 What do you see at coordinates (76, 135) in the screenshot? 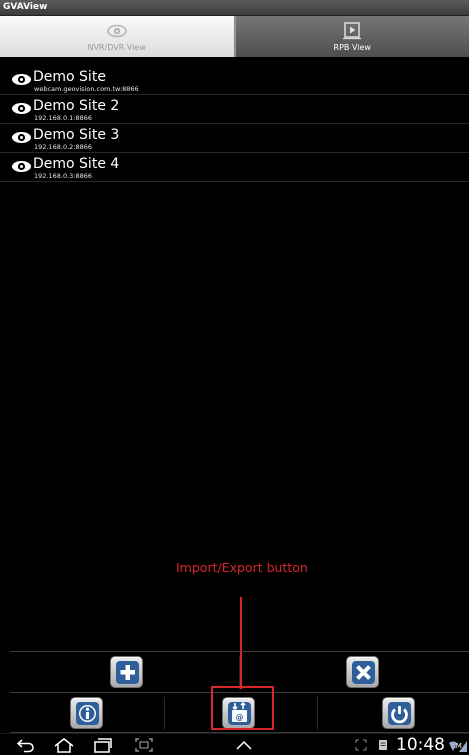
I see `site-name: Demo Site 3` at bounding box center [76, 135].